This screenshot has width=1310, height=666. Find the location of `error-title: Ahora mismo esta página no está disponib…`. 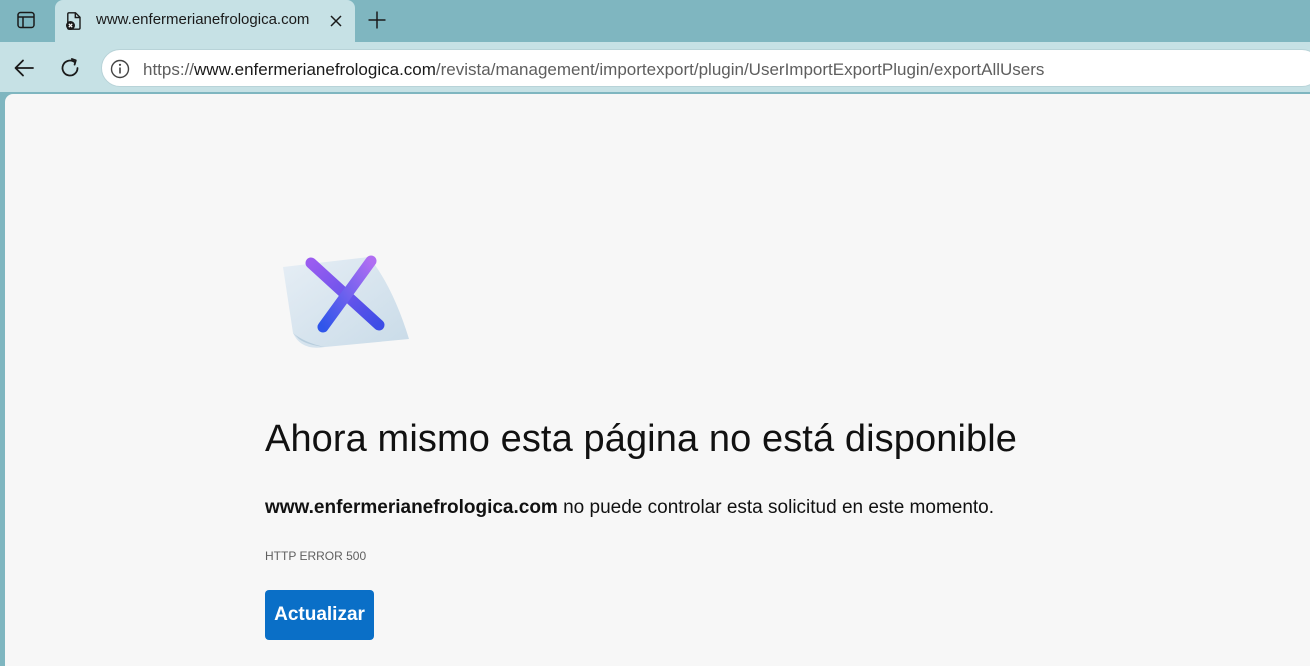

error-title: Ahora mismo esta página no está disponib… is located at coordinates (641, 439).